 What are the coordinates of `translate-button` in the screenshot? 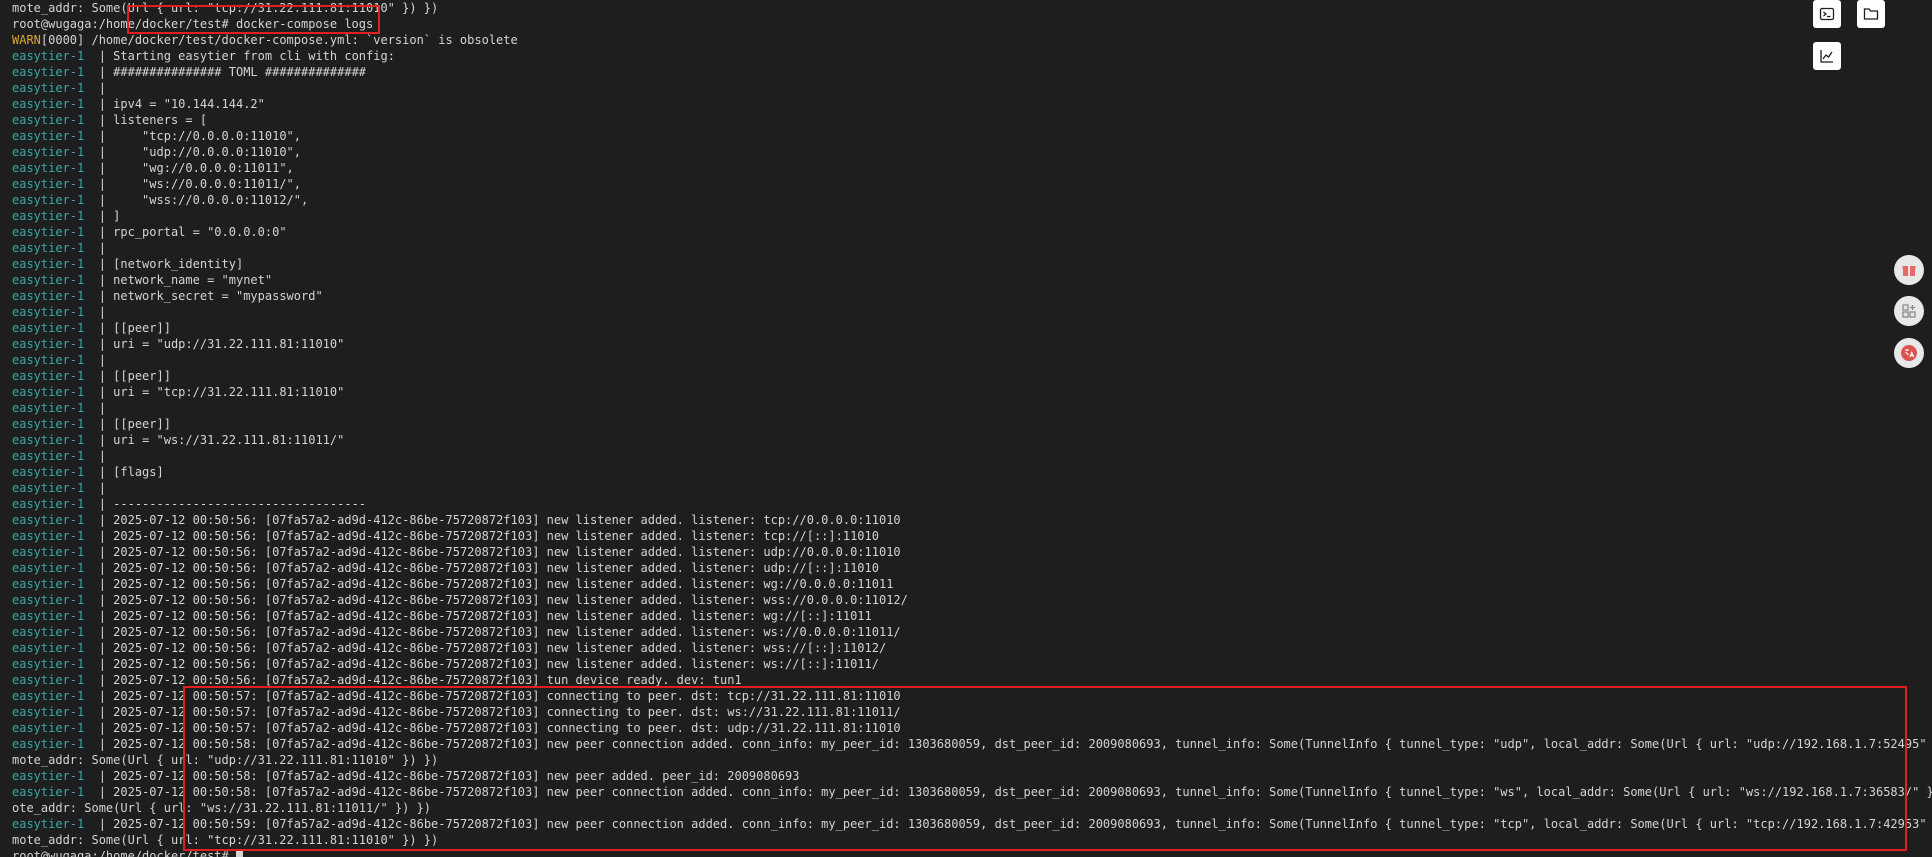 It's located at (1909, 353).